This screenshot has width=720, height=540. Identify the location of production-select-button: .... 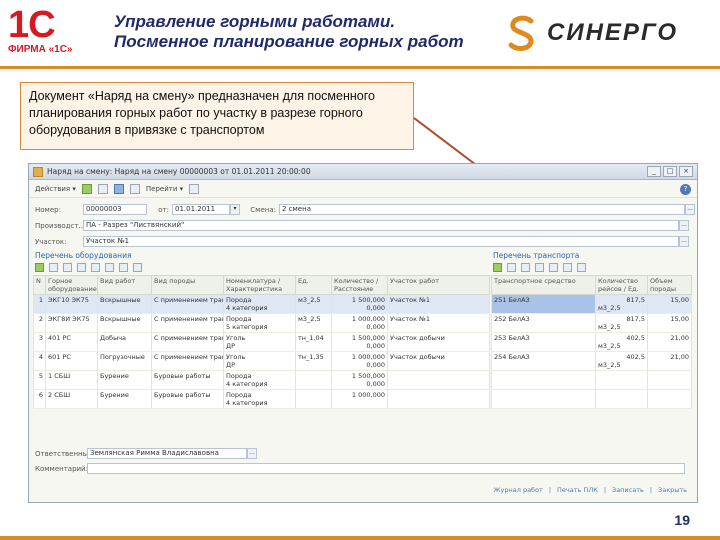
(684, 225).